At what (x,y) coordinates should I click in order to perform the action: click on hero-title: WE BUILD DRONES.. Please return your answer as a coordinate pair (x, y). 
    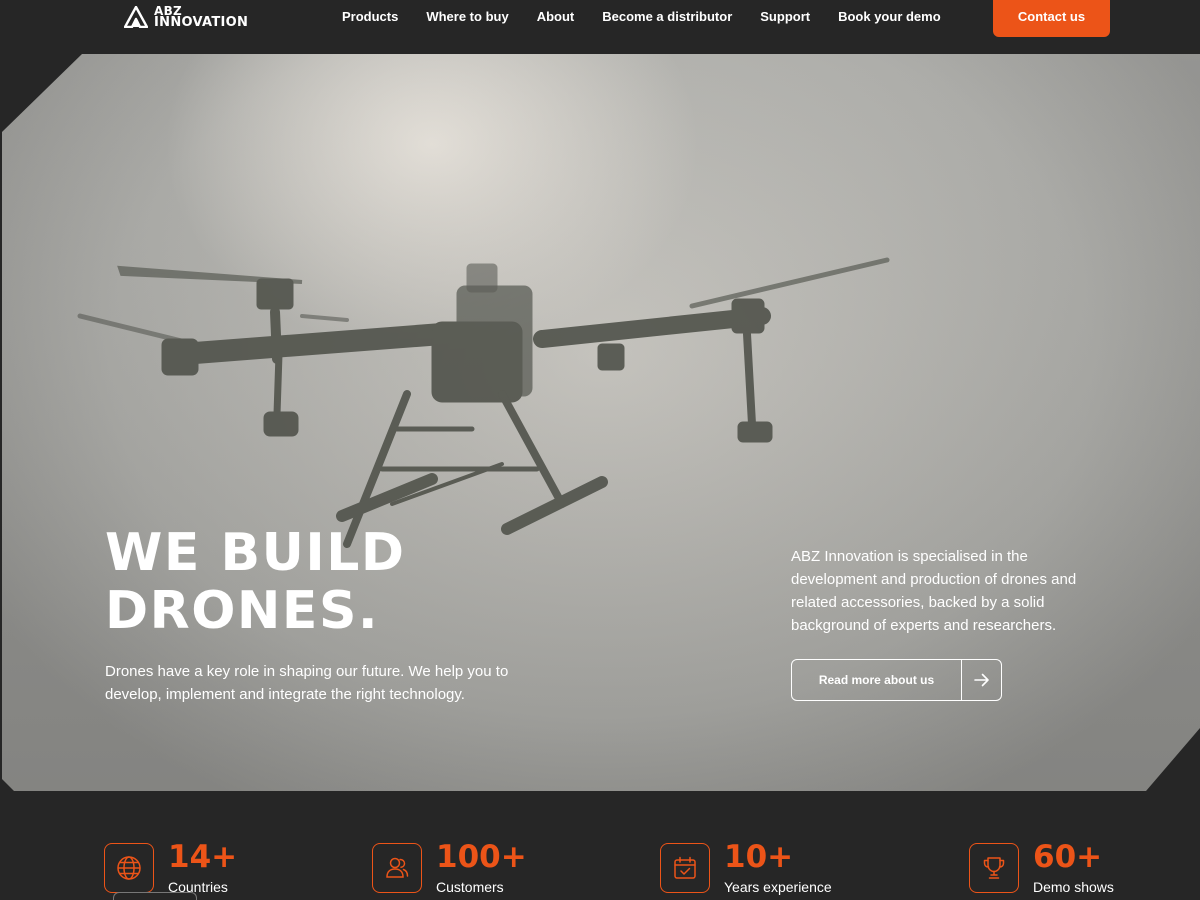
    Looking at the image, I should click on (365, 582).